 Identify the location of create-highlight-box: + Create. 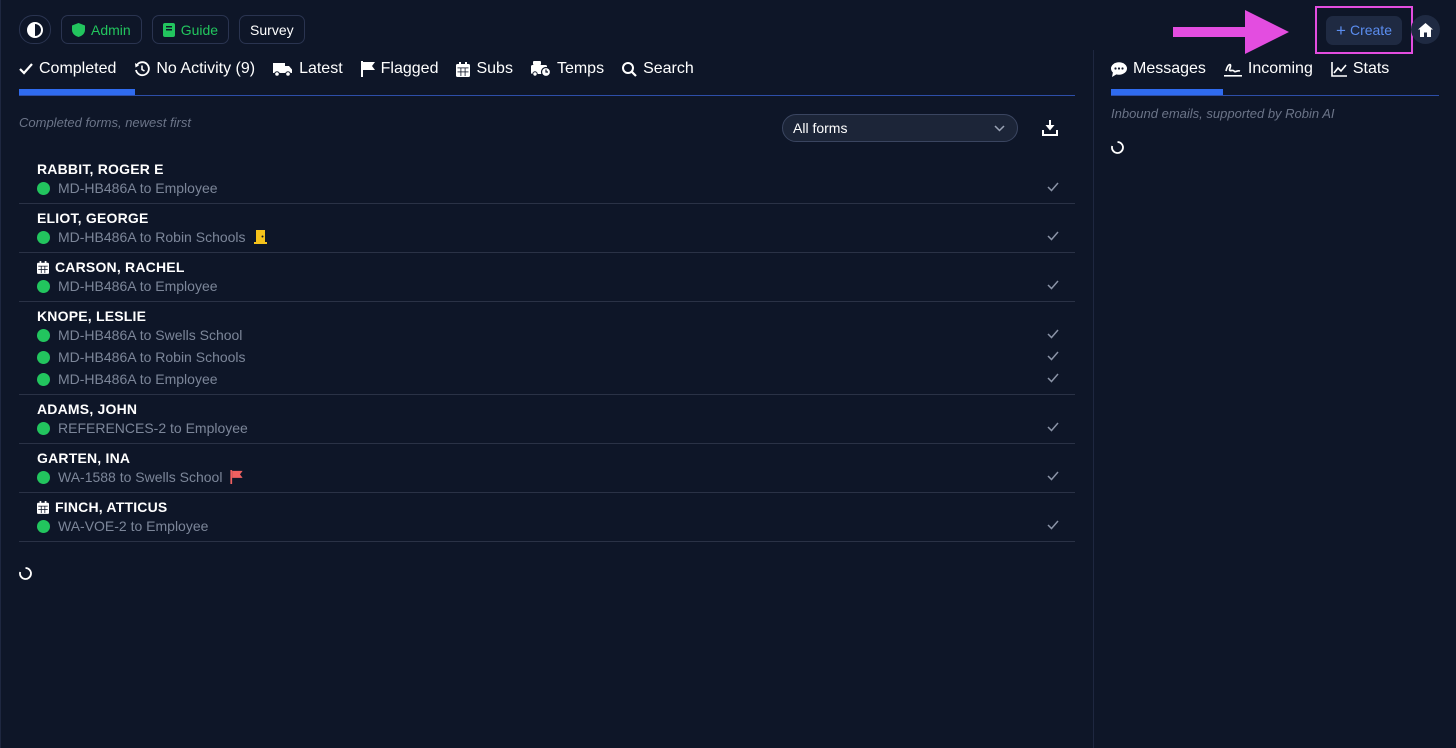
(1364, 30).